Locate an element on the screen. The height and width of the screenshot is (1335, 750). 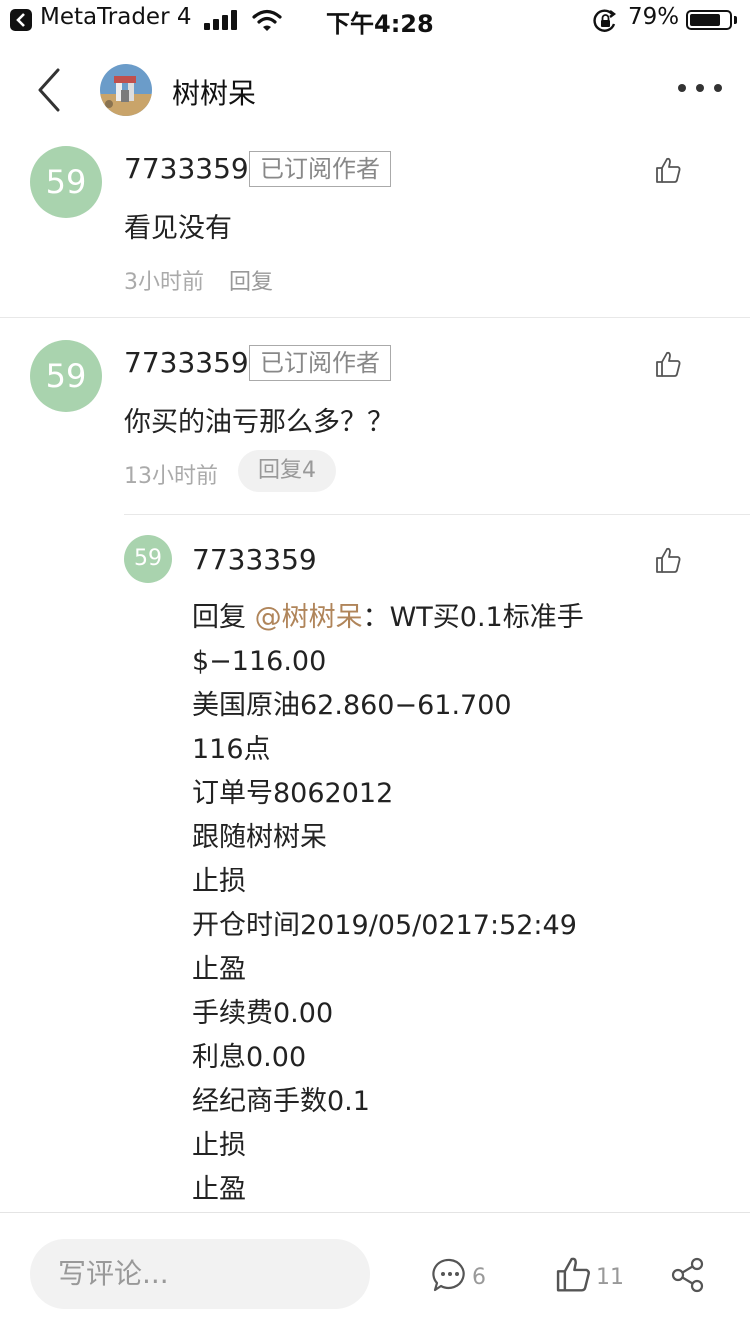
comment-count: 6 is located at coordinates (479, 1277).